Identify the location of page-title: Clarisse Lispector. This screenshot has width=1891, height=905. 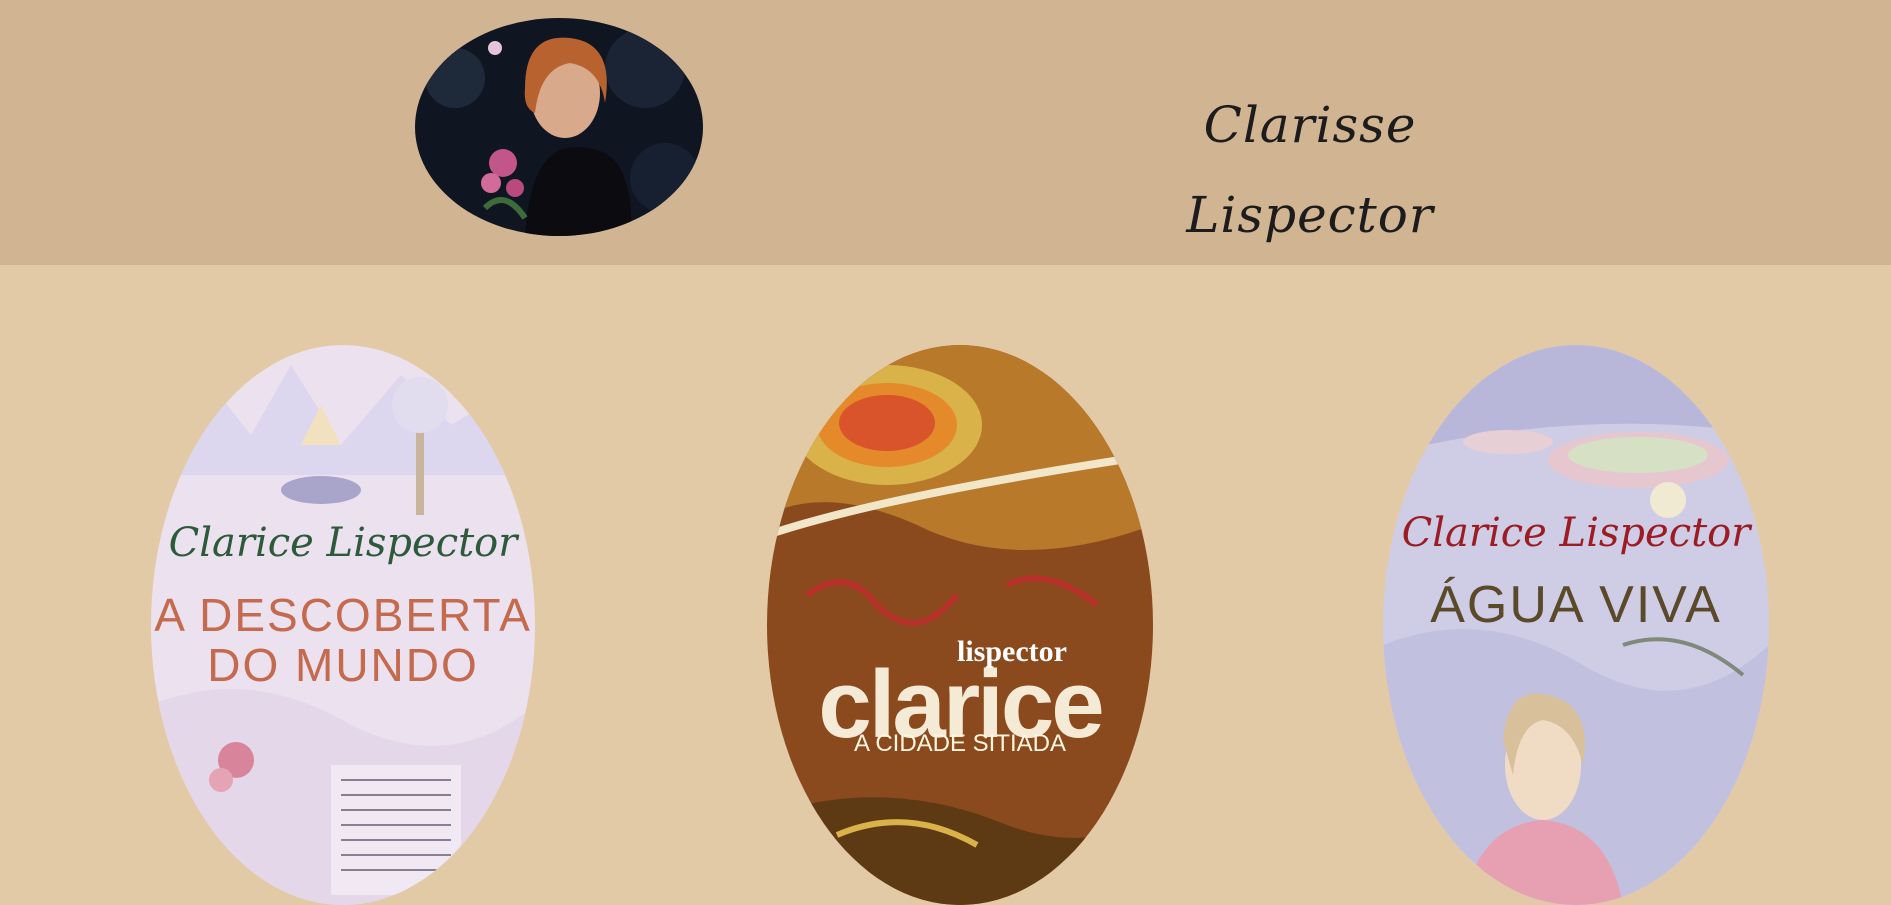
(1310, 170).